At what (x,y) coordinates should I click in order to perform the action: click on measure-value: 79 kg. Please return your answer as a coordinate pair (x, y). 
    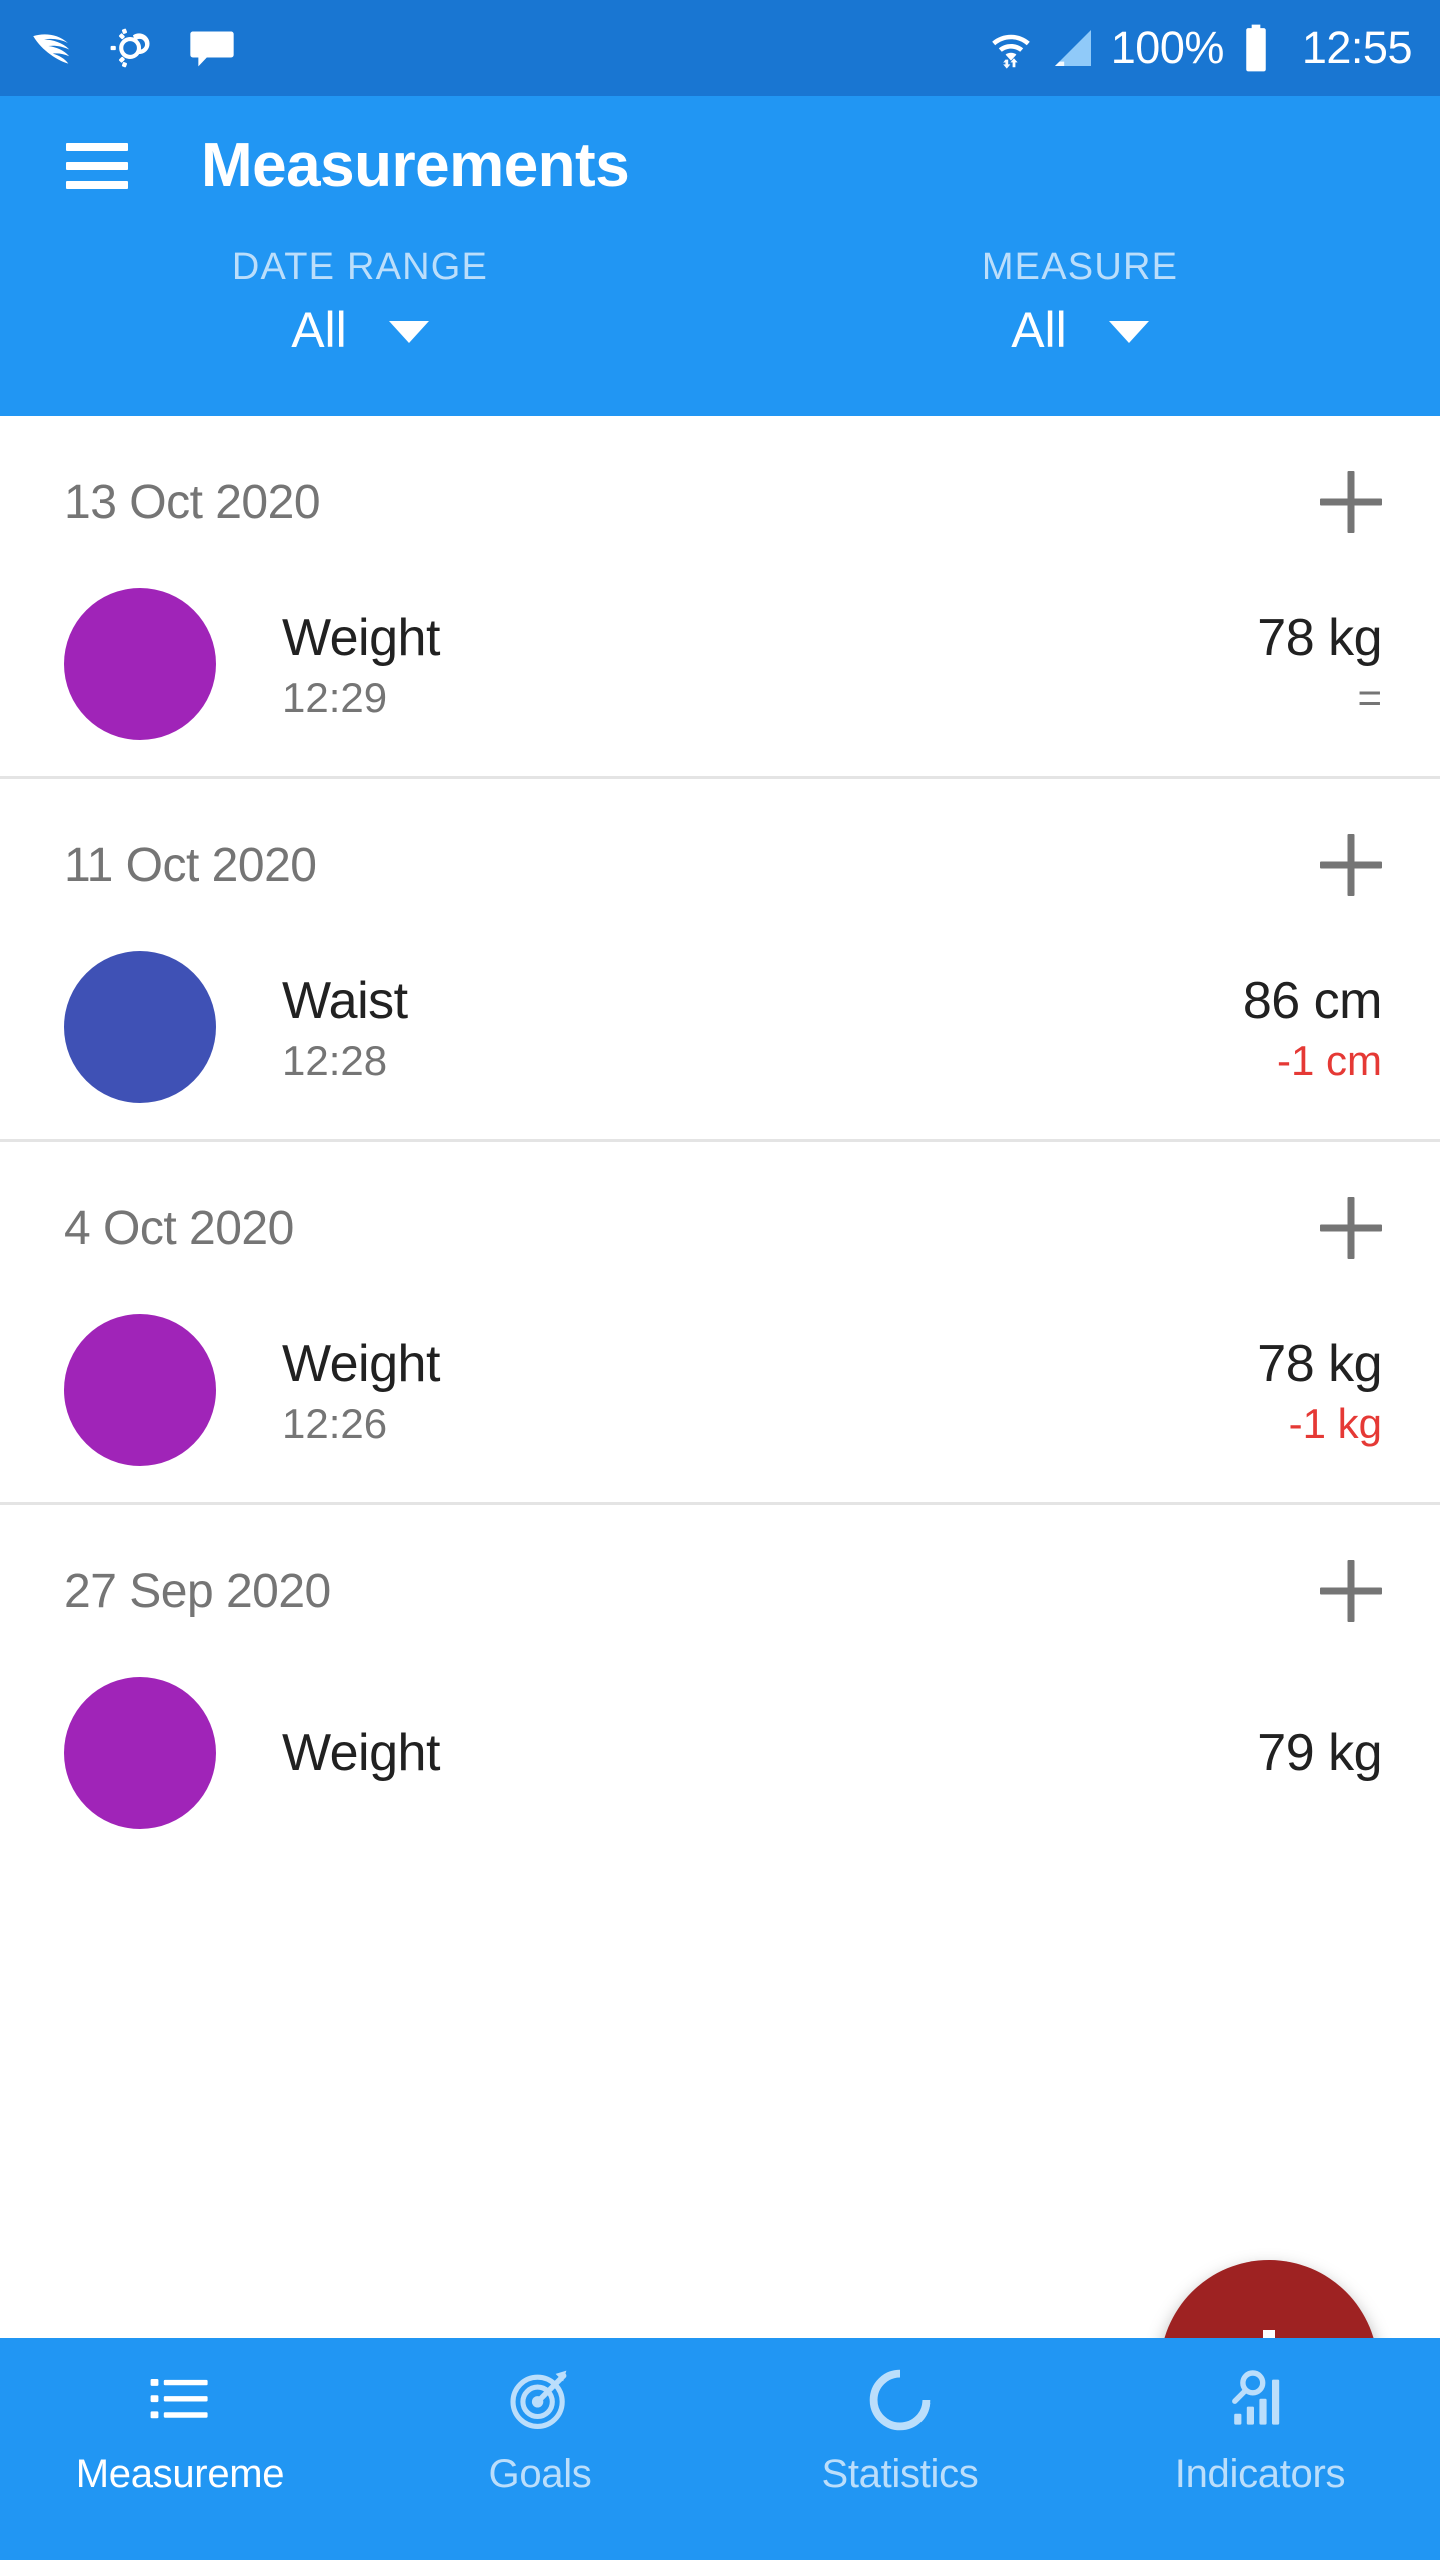
    Looking at the image, I should click on (1319, 1752).